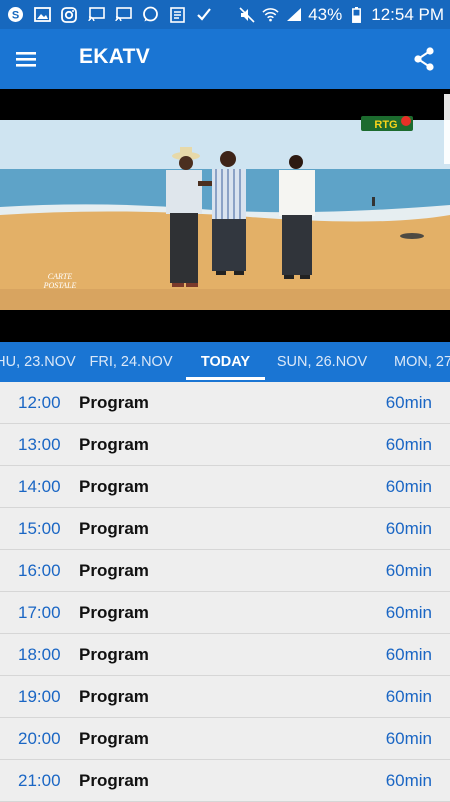 The image size is (450, 802). I want to click on program-time: 19:00, so click(39, 696).